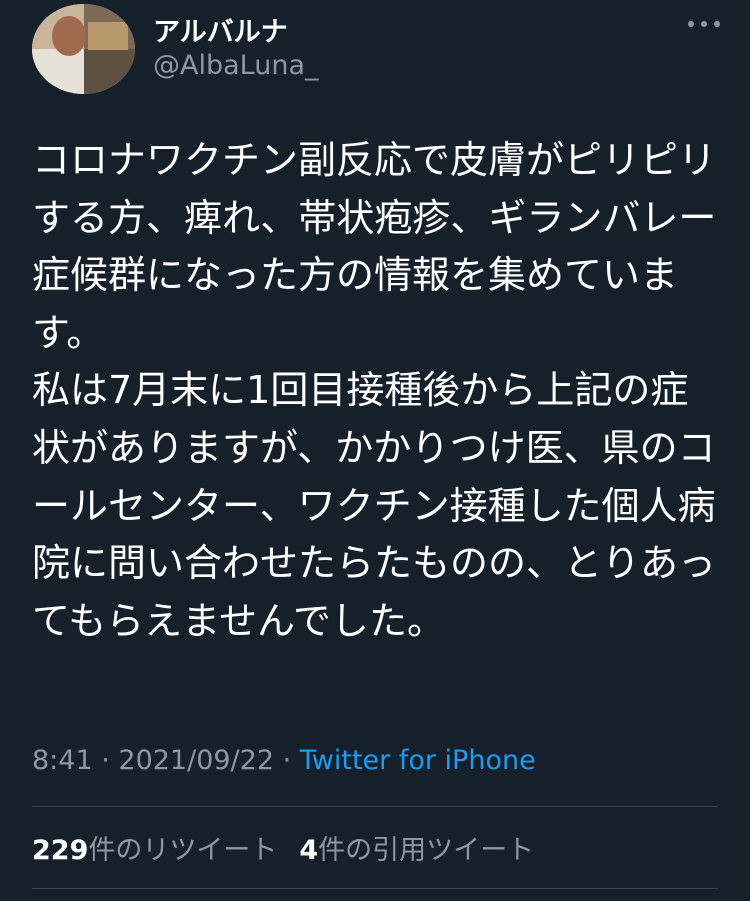  I want to click on retweets-stat: 229件のリツイート, so click(154, 847).